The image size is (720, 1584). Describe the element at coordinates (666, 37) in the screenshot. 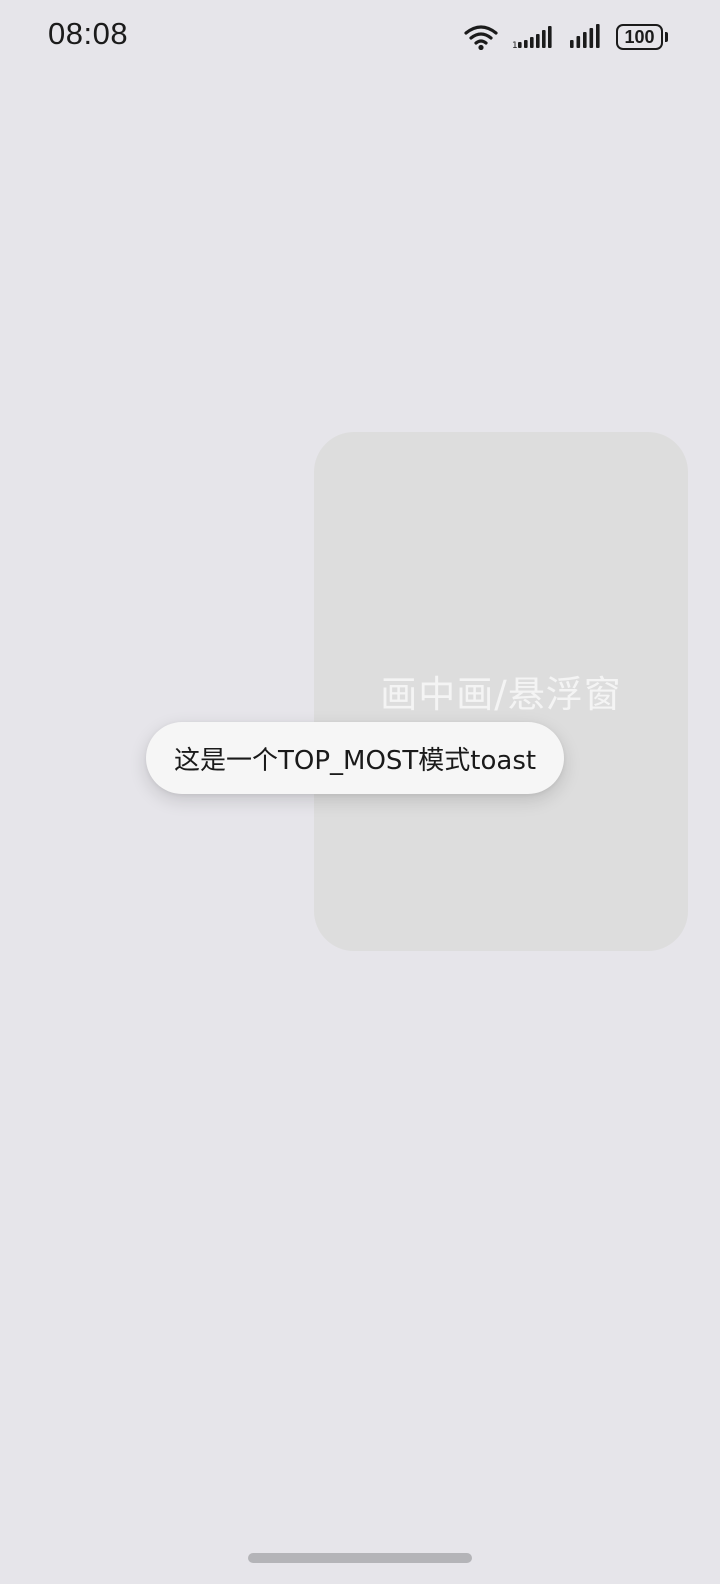

I see `battery-tip` at that location.